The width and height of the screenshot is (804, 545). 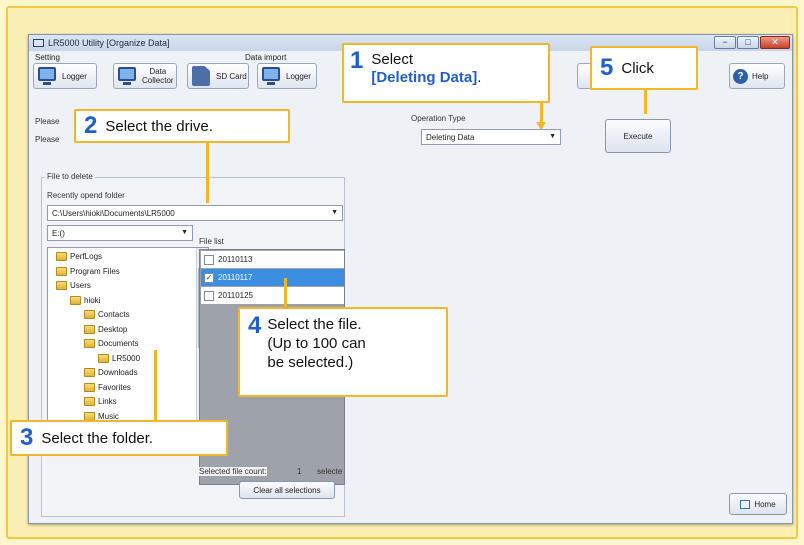 What do you see at coordinates (272, 295) in the screenshot?
I see `file-row-3: 20110125` at bounding box center [272, 295].